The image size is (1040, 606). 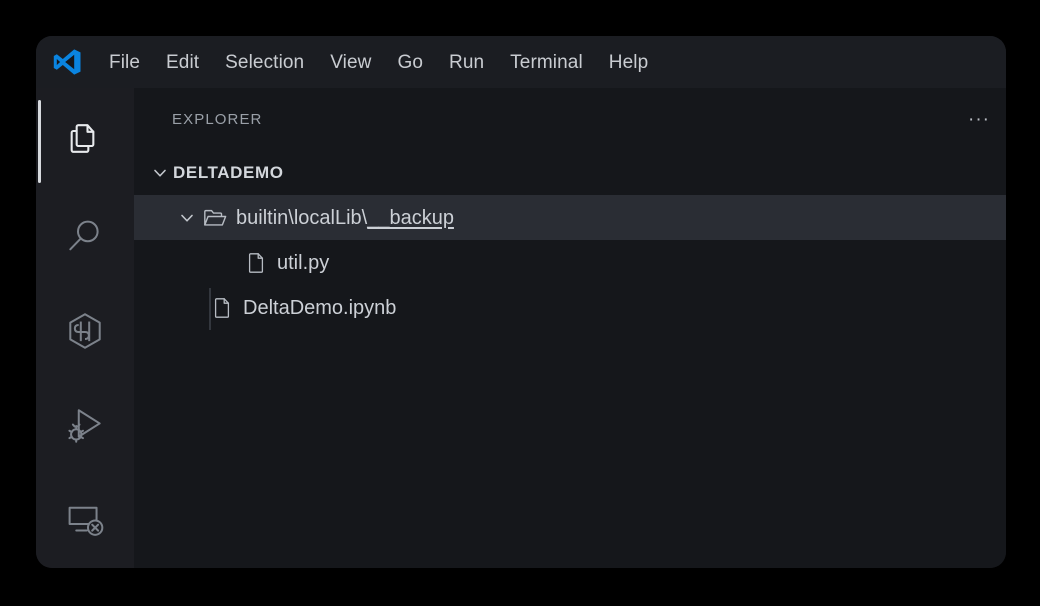 What do you see at coordinates (210, 309) in the screenshot?
I see `tree-indent-guide` at bounding box center [210, 309].